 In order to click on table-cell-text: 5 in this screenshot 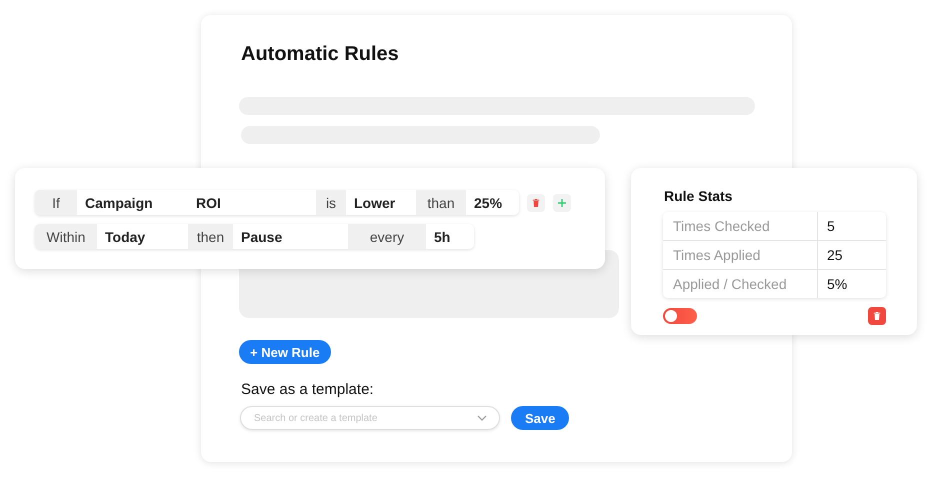, I will do `click(831, 226)`.